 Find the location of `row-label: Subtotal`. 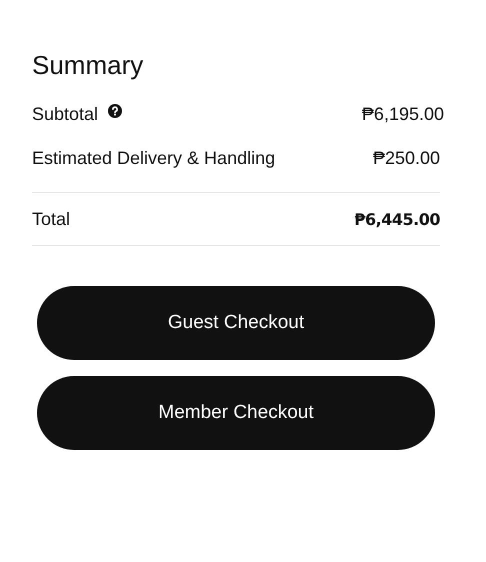

row-label: Subtotal is located at coordinates (65, 114).